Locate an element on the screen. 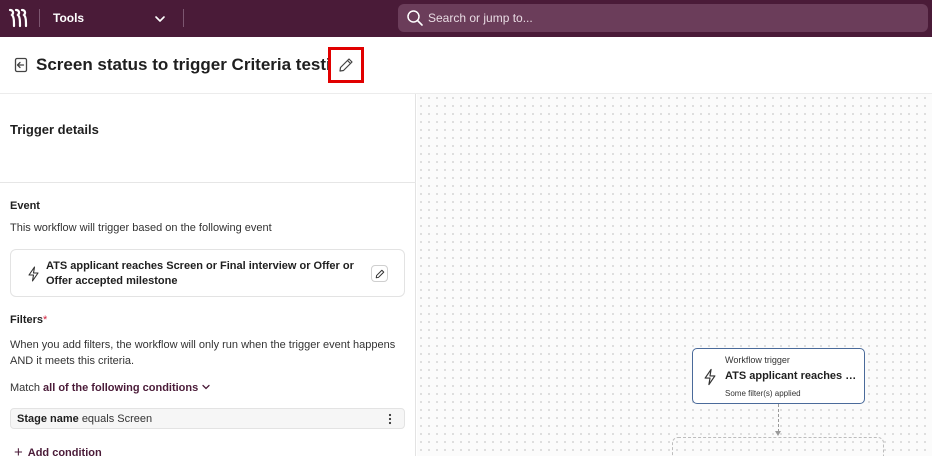 The image size is (932, 456). search-icon is located at coordinates (415, 18).